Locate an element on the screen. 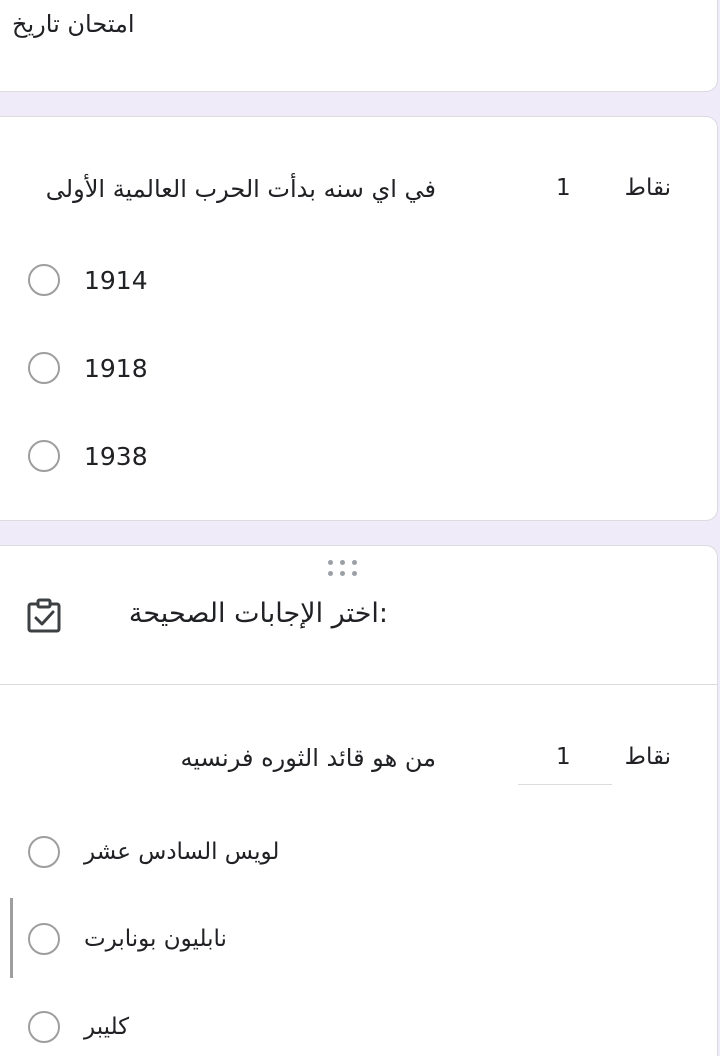  option-2: 1918 is located at coordinates (88, 368).